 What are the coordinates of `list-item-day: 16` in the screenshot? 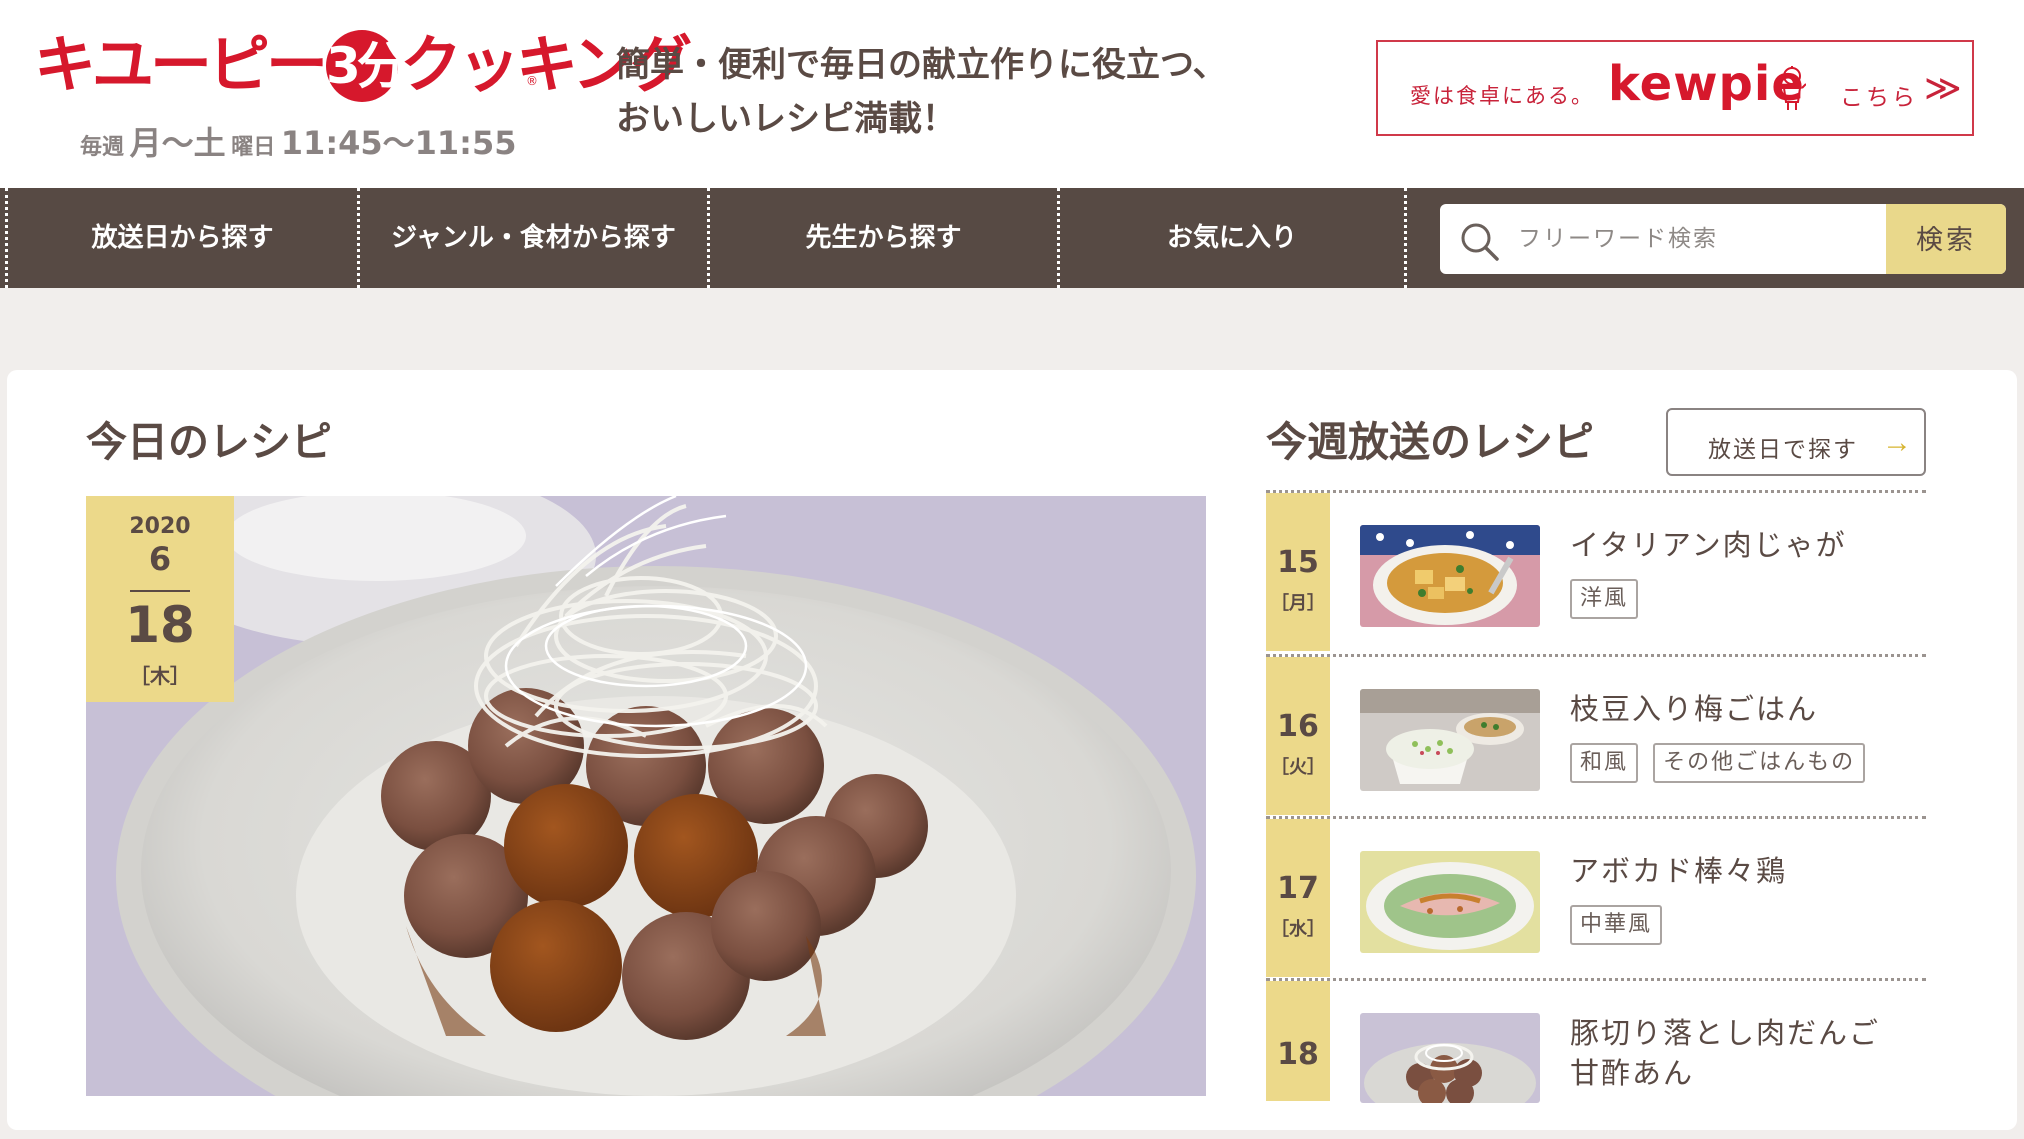 It's located at (1298, 726).